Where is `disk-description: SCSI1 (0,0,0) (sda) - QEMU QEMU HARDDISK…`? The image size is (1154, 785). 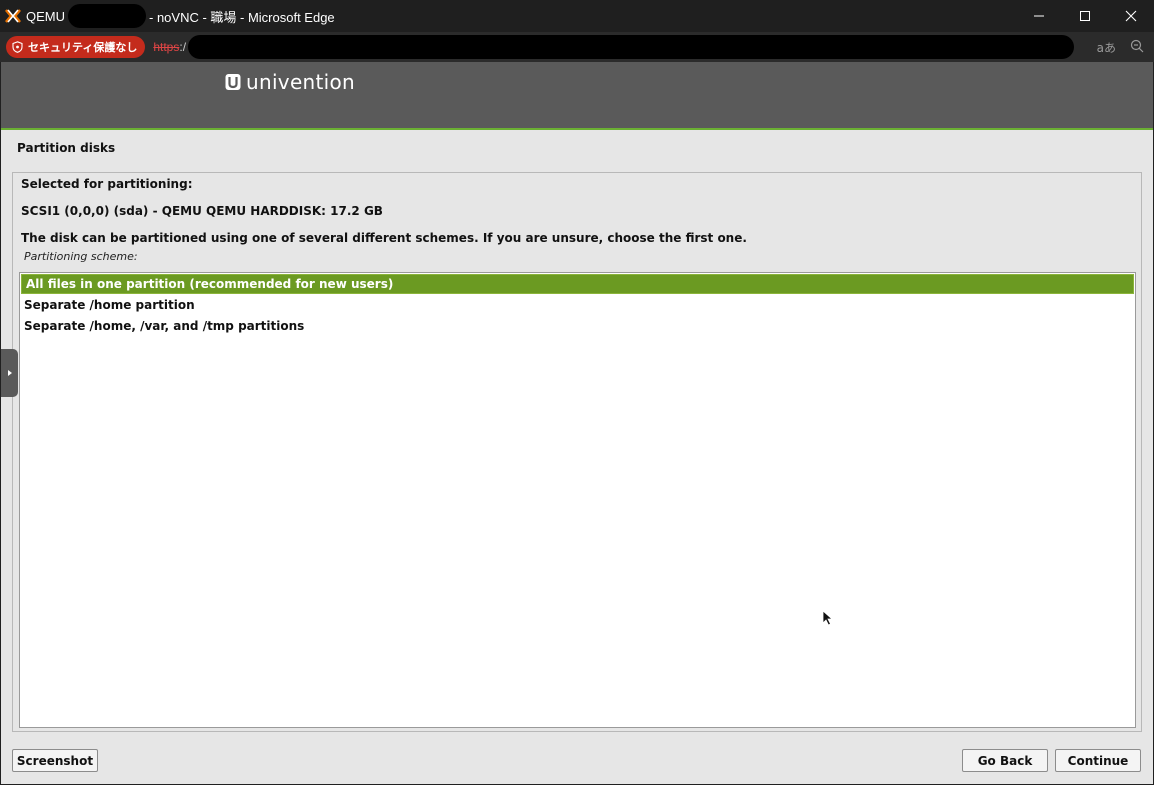
disk-description: SCSI1 (0,0,0) (sda) - QEMU QEMU HARDDISK… is located at coordinates (202, 211).